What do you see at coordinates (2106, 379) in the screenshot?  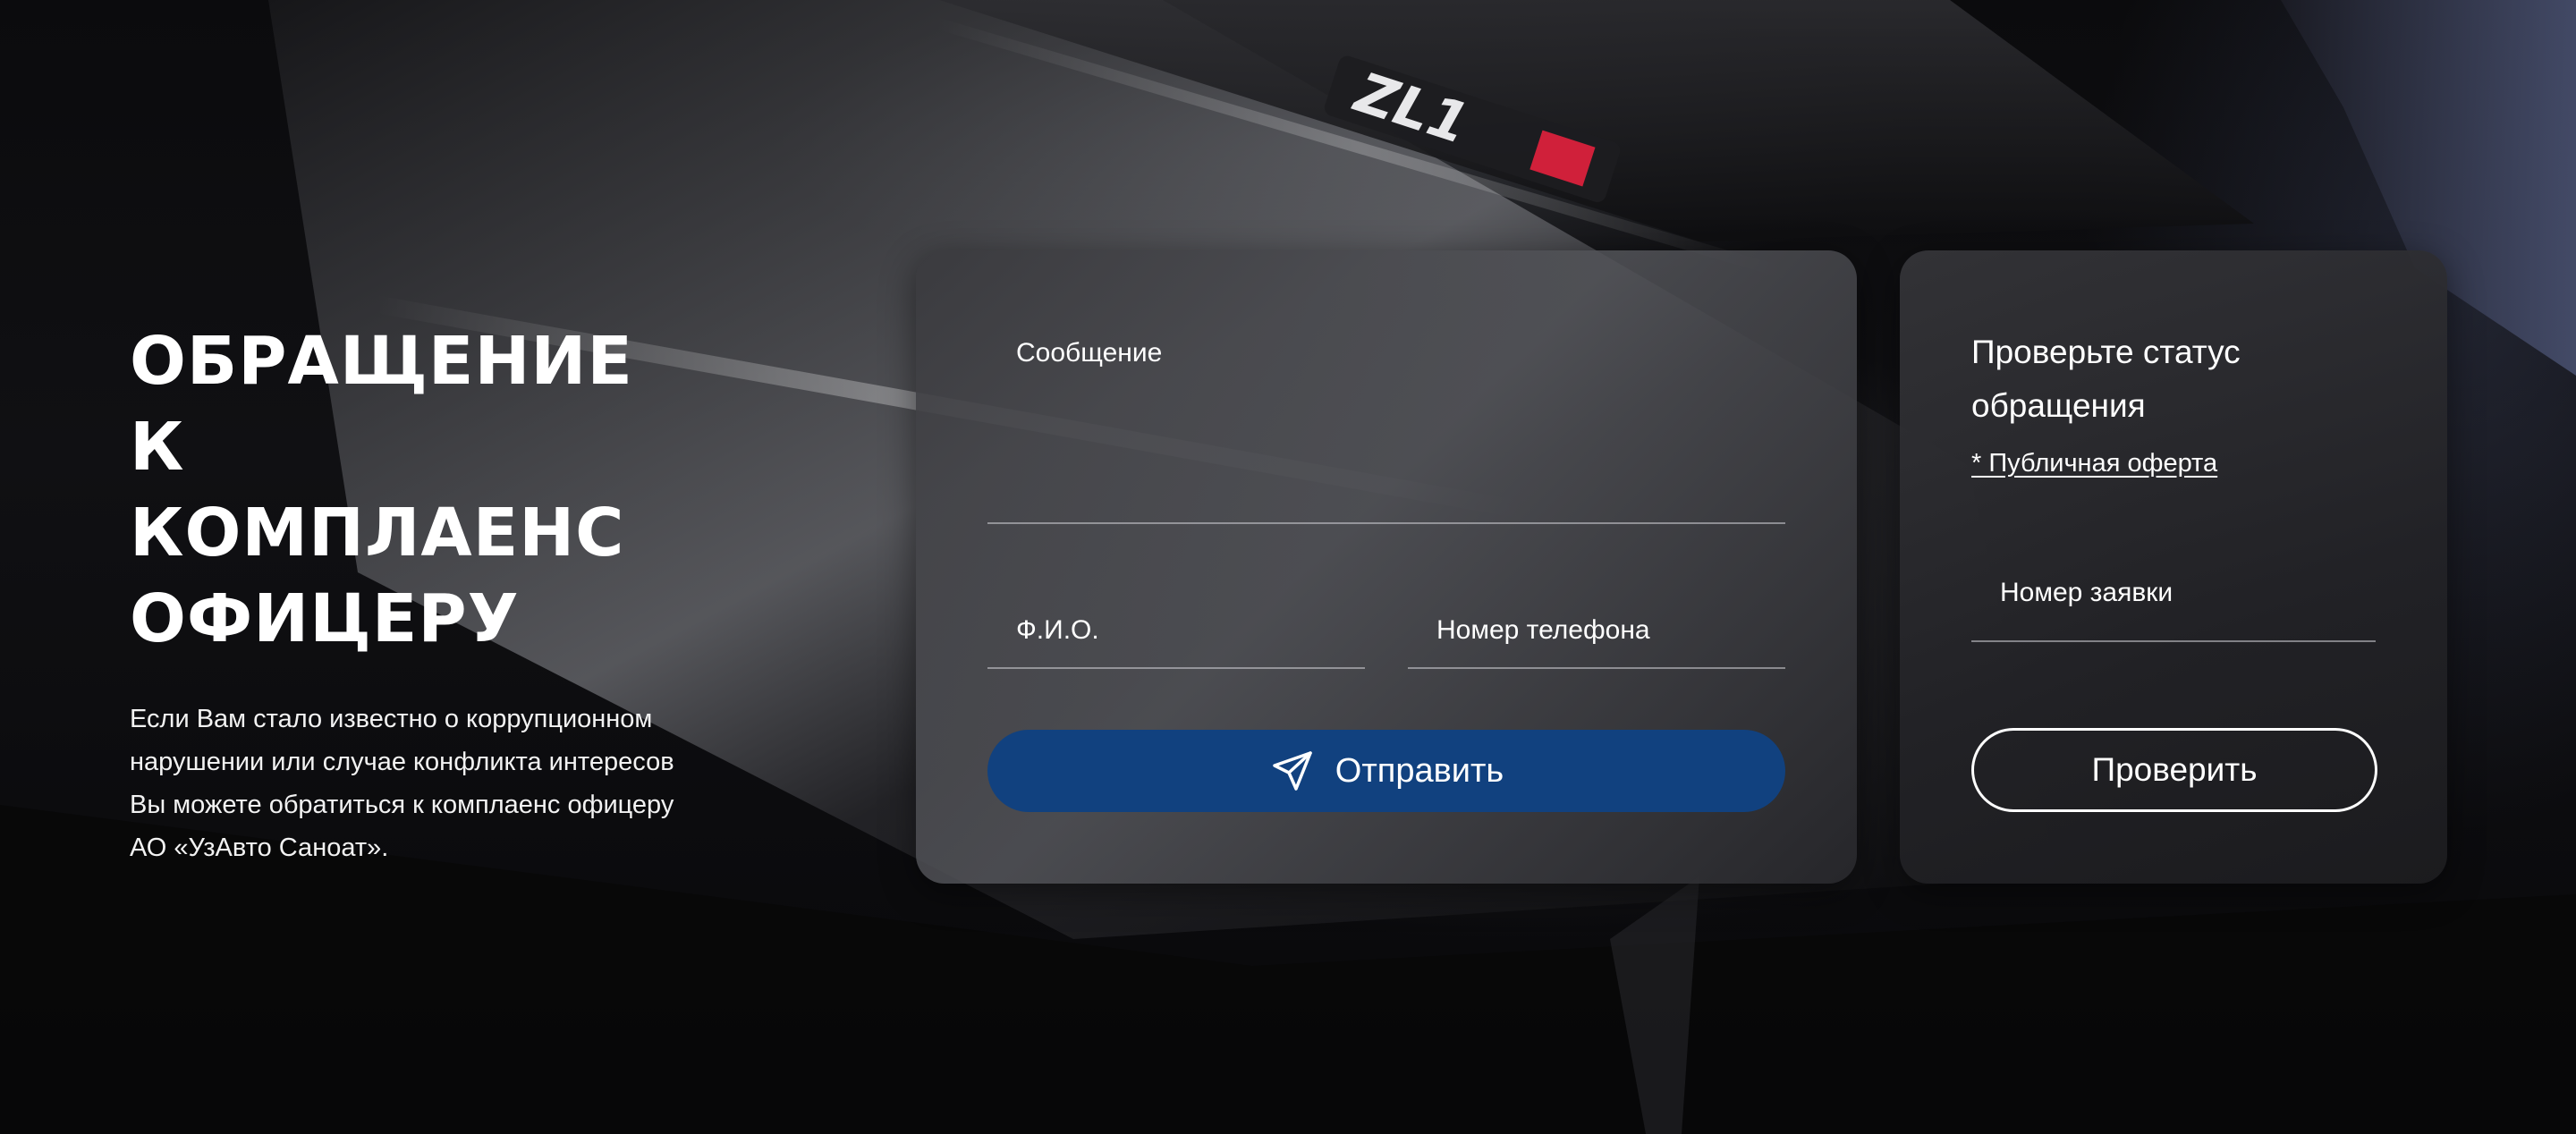 I see `status-title: Проверьте статус обращения` at bounding box center [2106, 379].